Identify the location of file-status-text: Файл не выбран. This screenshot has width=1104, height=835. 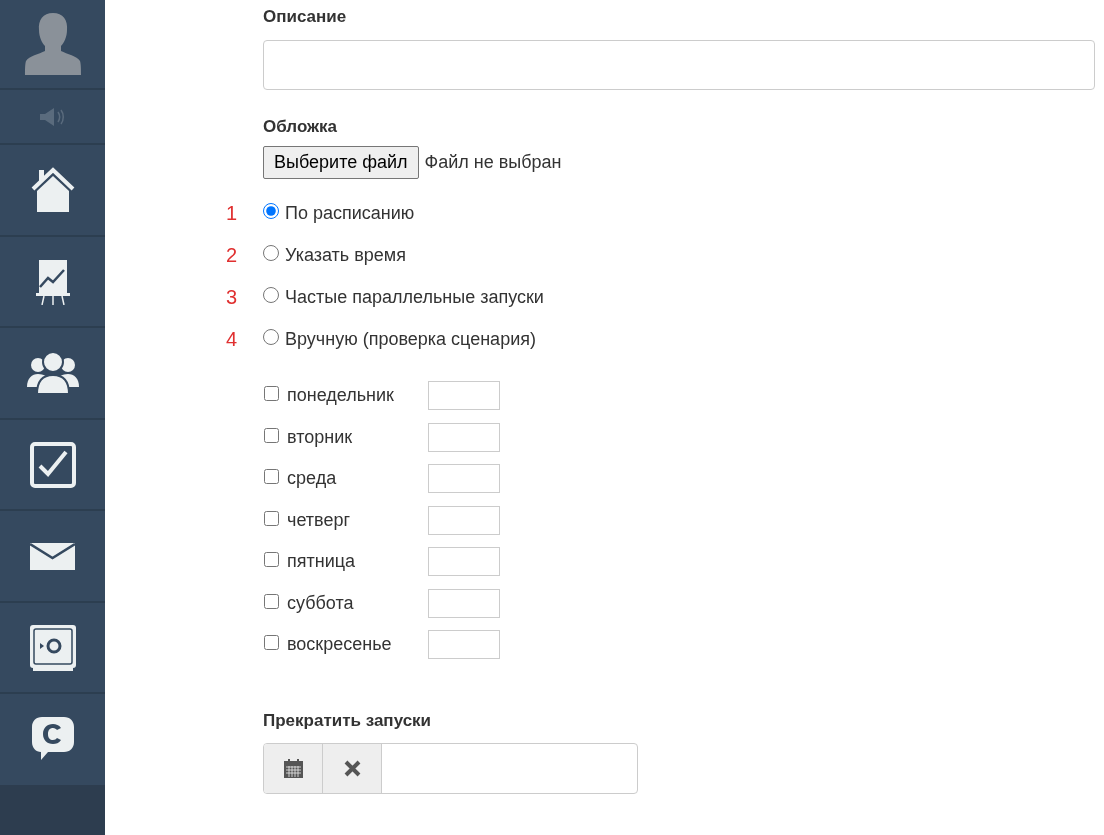
(493, 162).